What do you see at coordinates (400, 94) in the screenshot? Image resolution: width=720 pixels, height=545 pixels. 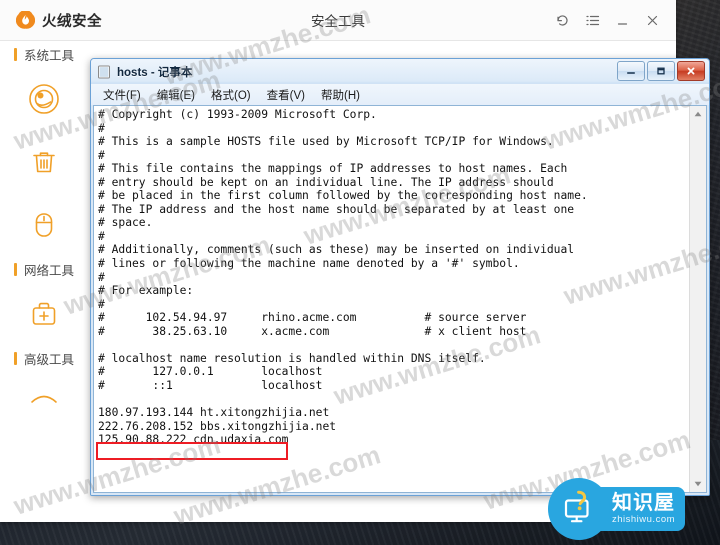 I see `notepad-menu-bar: 文件(F) 编辑(E) 格式(O) 查看(V) 帮助(H)` at bounding box center [400, 94].